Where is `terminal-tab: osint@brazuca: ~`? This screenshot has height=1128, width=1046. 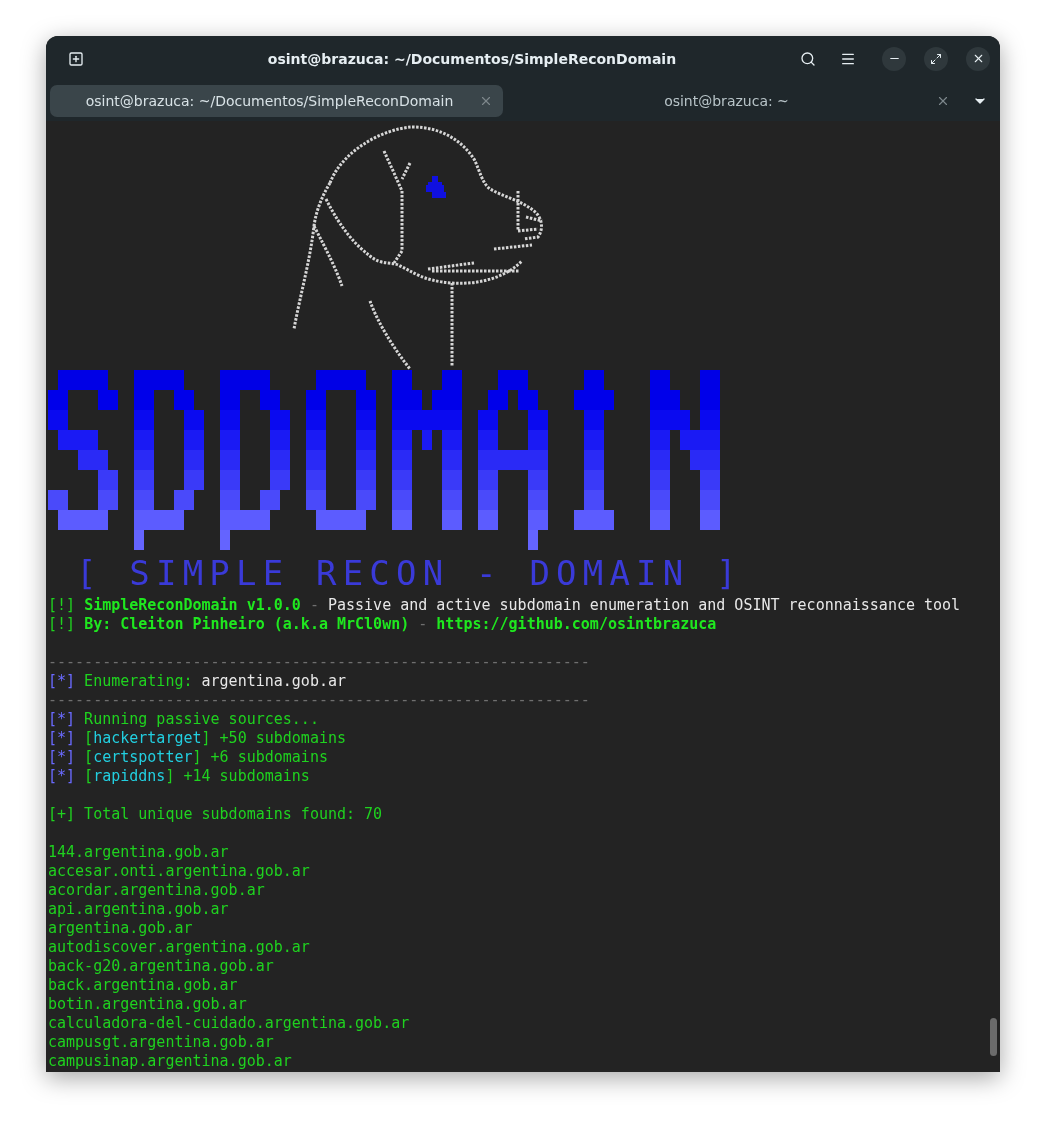 terminal-tab: osint@brazuca: ~ is located at coordinates (733, 101).